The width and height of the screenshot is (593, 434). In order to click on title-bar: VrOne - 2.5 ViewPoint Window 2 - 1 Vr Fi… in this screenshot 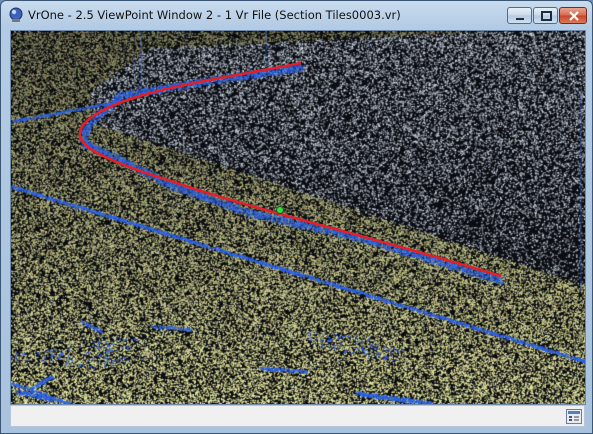, I will do `click(296, 15)`.